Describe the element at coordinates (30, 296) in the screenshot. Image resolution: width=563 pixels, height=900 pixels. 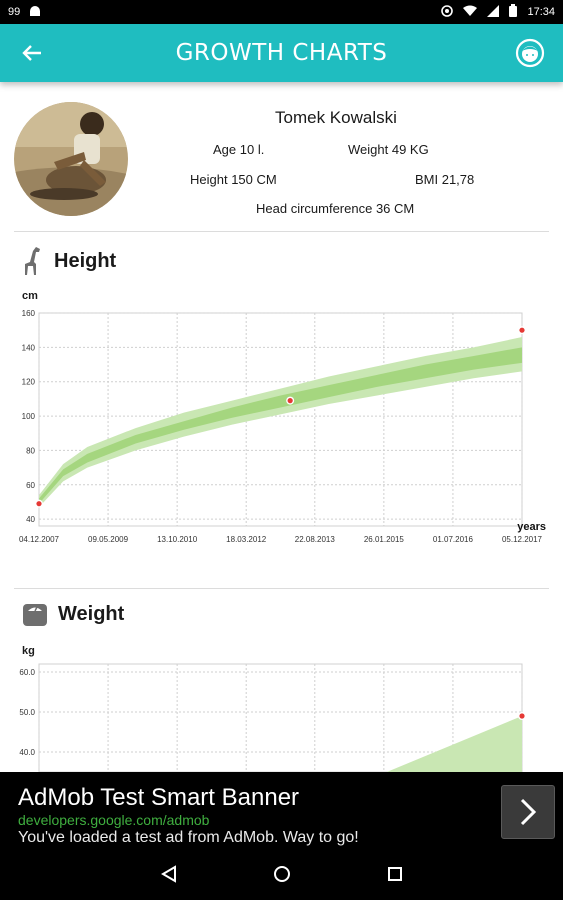
I see `height-unit: cm` at that location.